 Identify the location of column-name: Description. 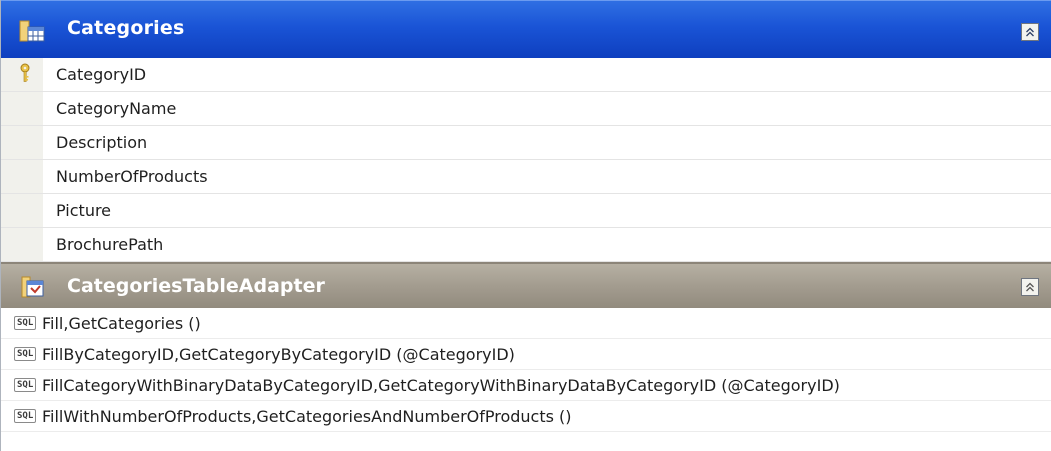
(102, 142).